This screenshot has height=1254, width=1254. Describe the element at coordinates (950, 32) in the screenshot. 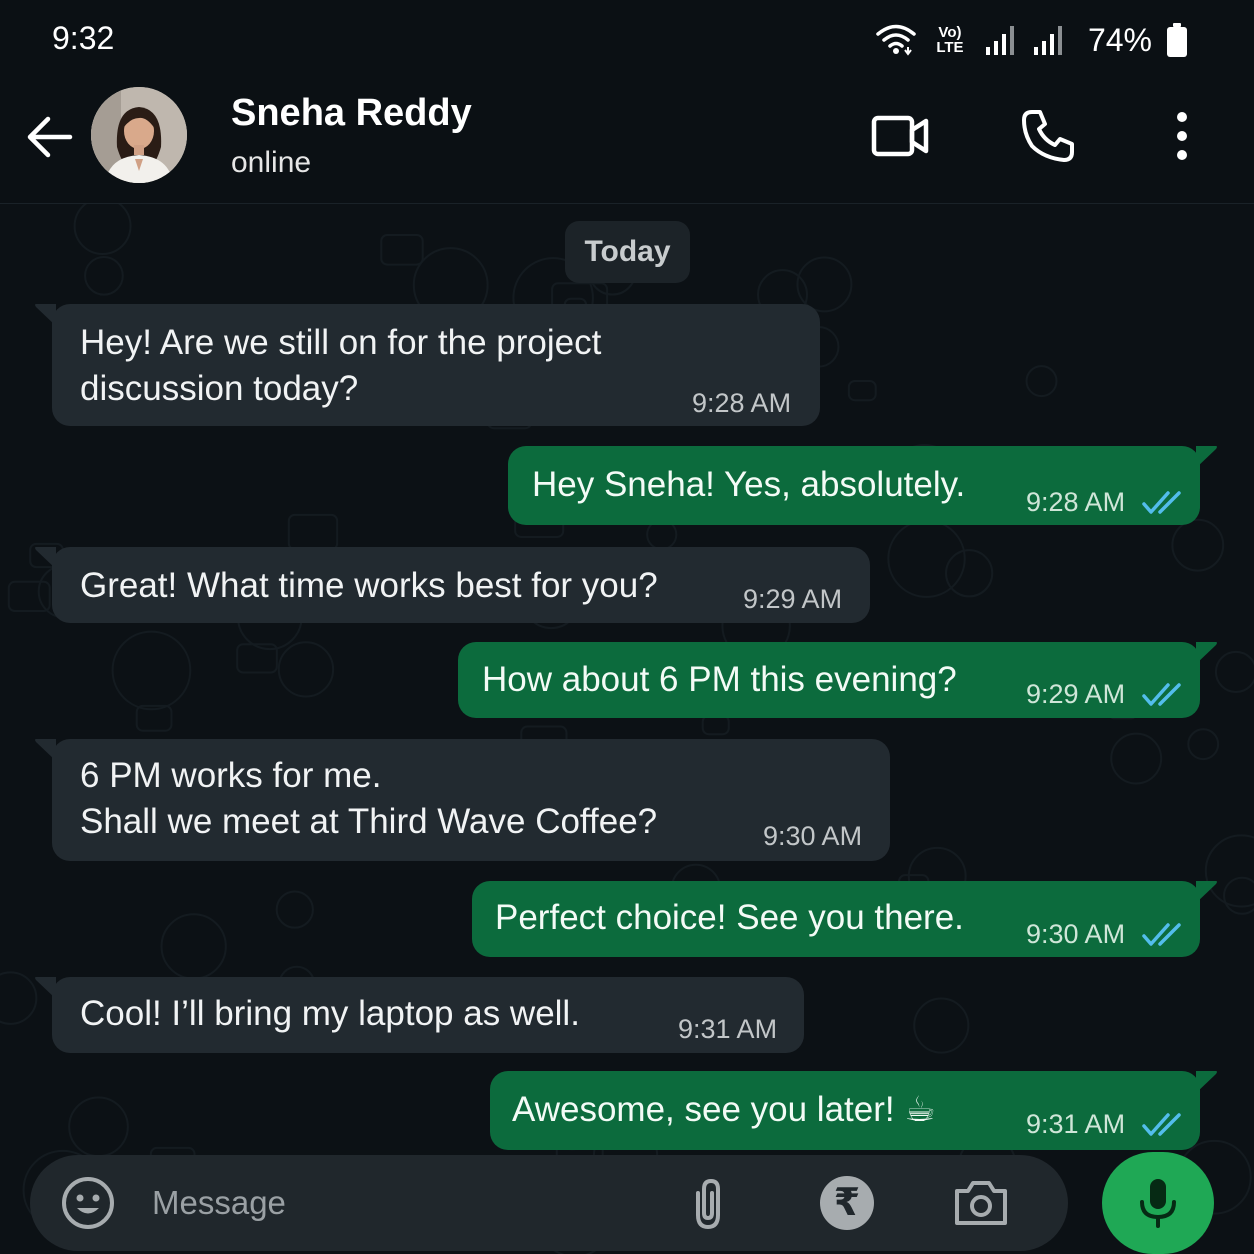

I see `volte-label-top: Vo)` at that location.